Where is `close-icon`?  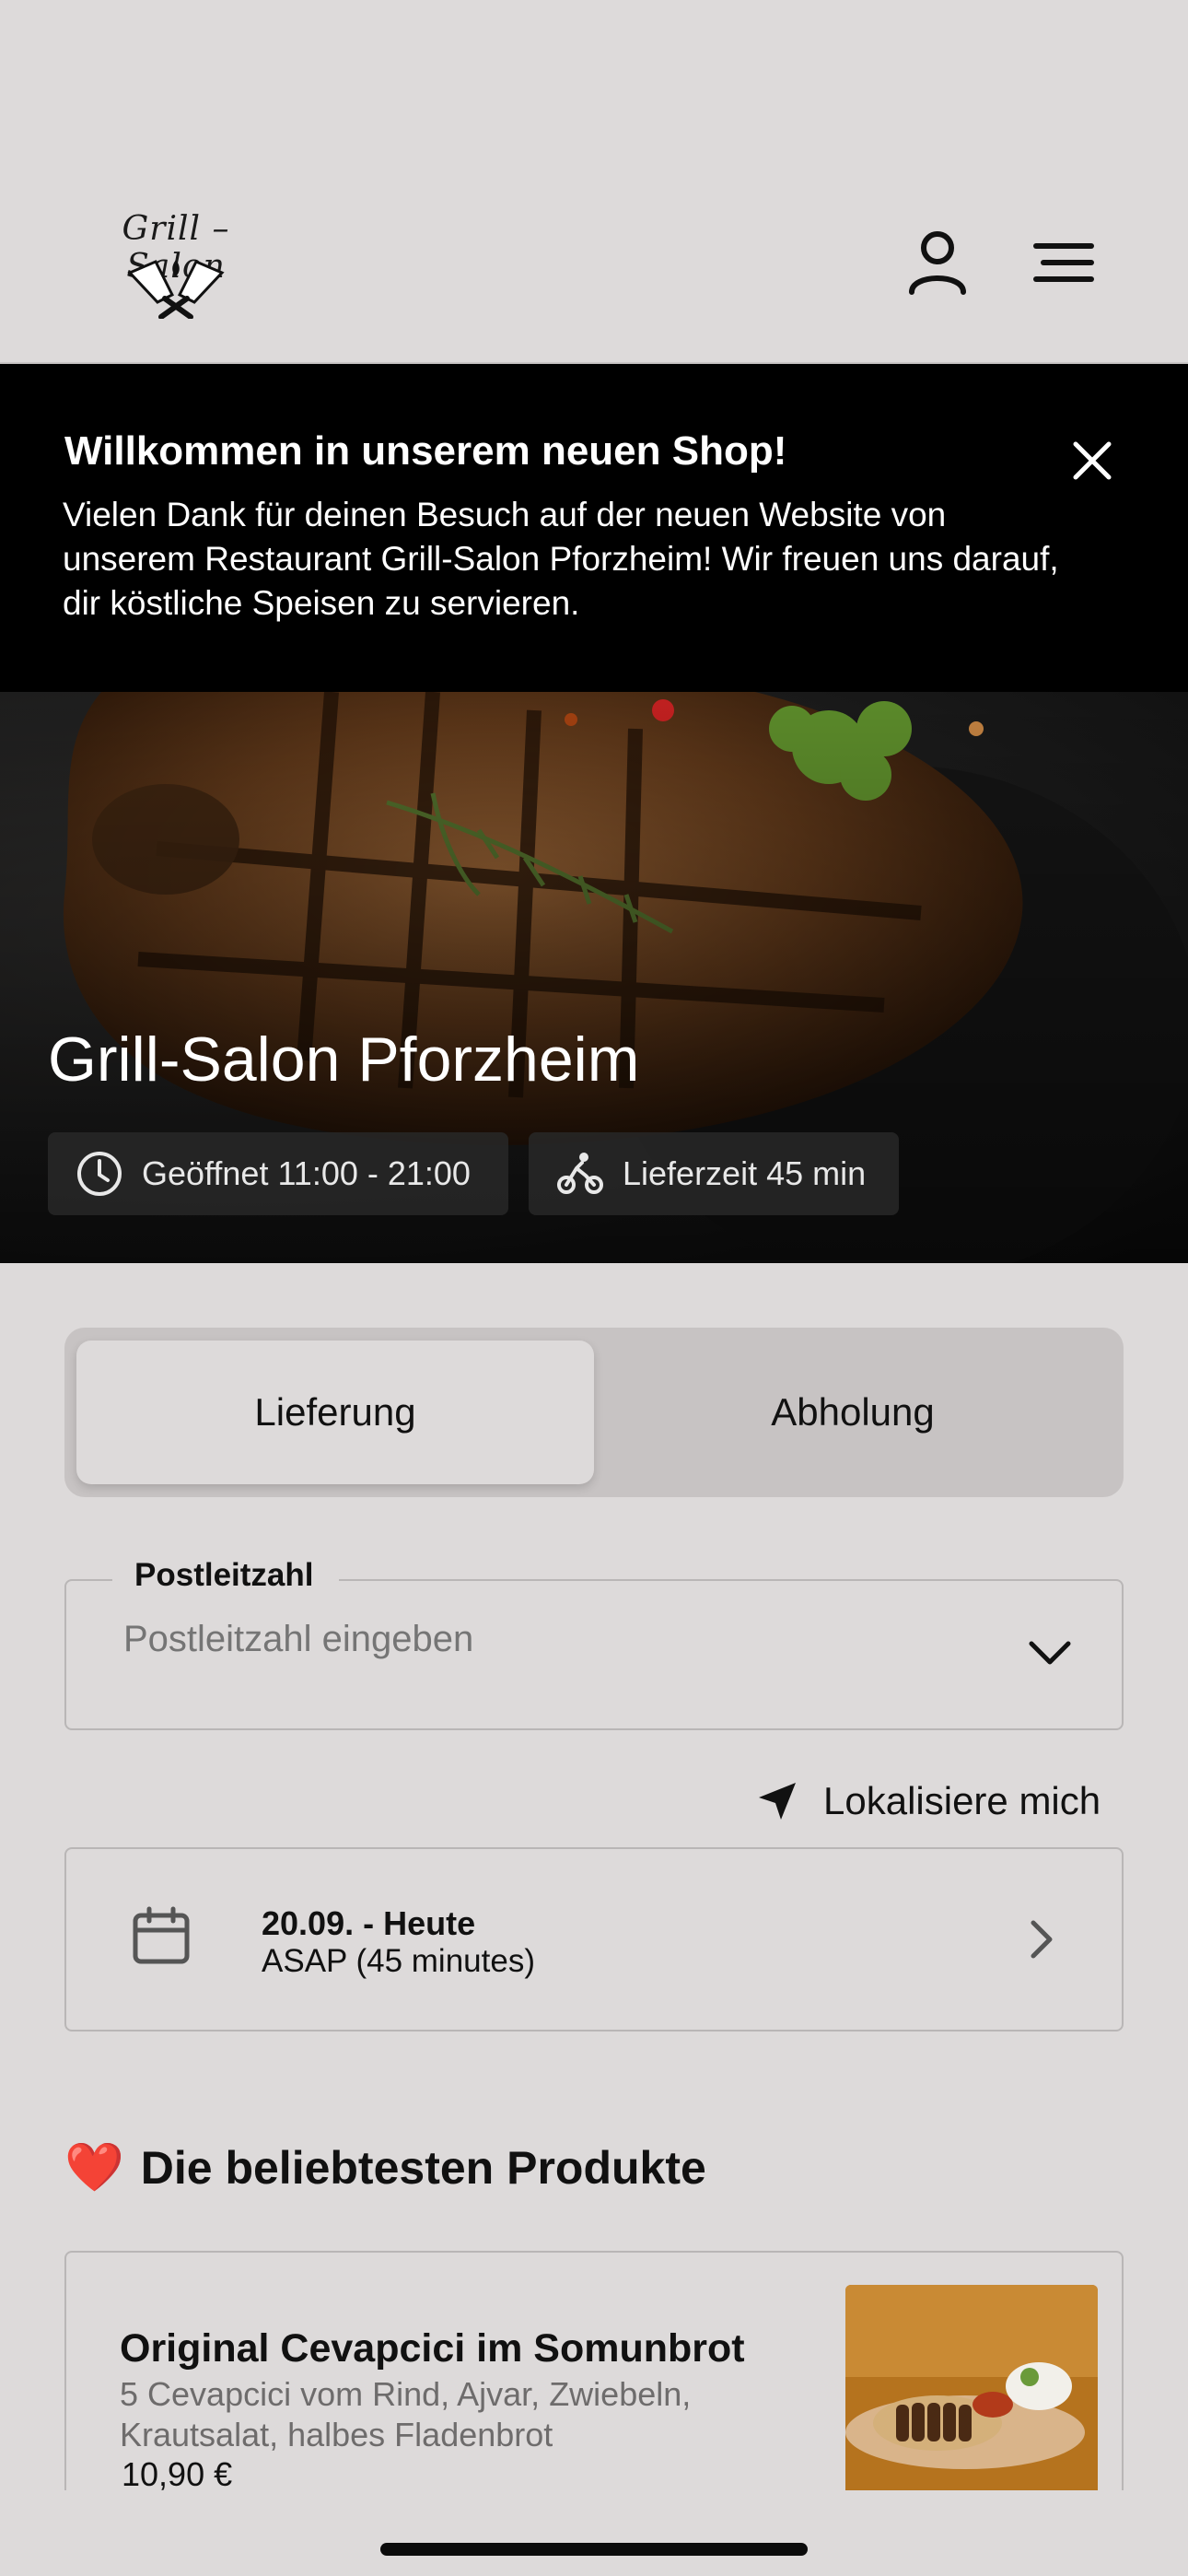
close-icon is located at coordinates (1092, 460).